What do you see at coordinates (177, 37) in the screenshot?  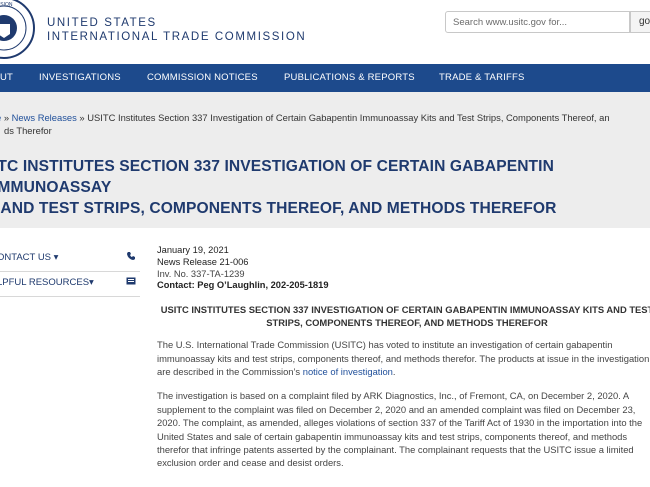 I see `agency-line-2: INTERNATIONAL TRADE COMMISSION` at bounding box center [177, 37].